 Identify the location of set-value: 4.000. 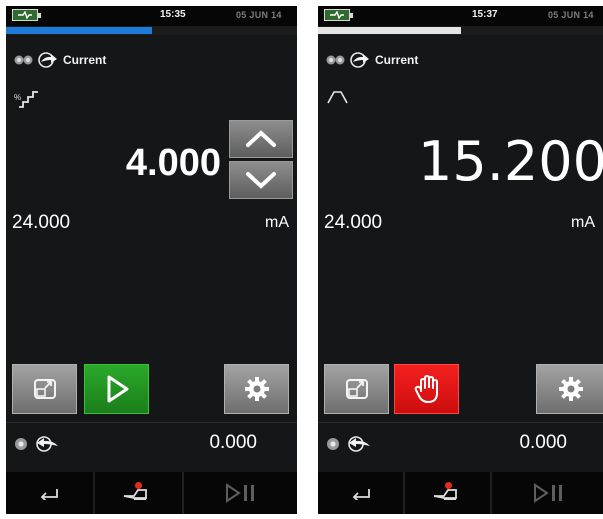
(173, 163).